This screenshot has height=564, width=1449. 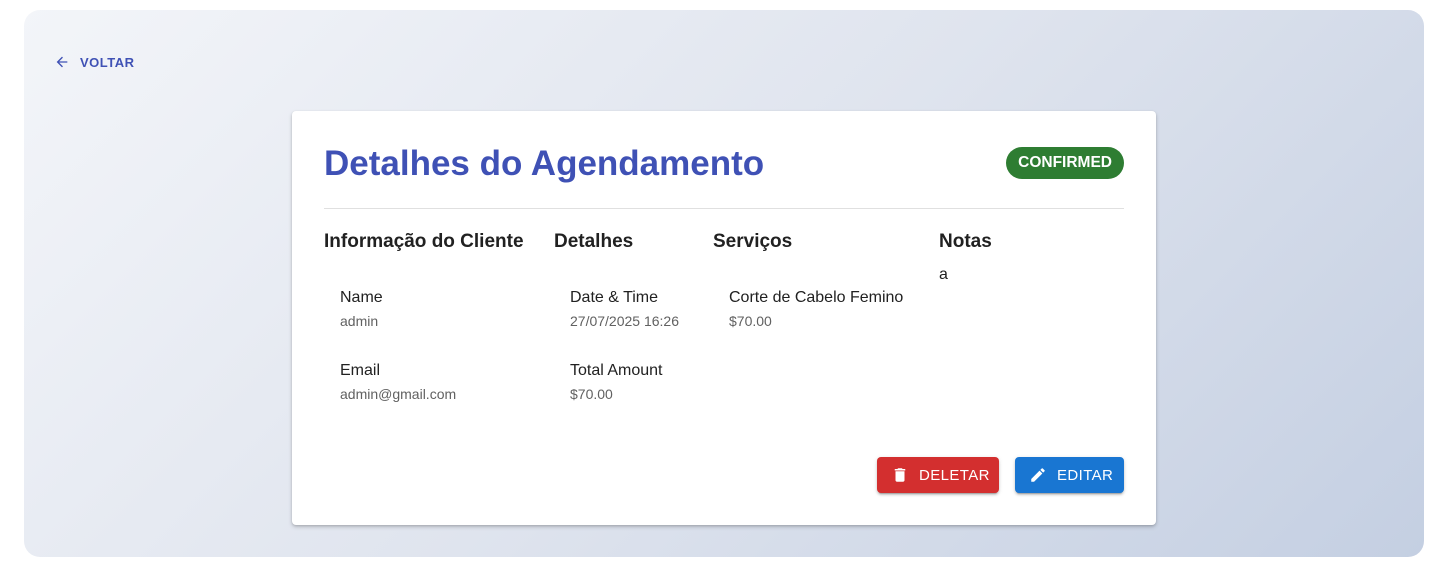 What do you see at coordinates (544, 163) in the screenshot?
I see `page-title: Detalhes do Agendamento` at bounding box center [544, 163].